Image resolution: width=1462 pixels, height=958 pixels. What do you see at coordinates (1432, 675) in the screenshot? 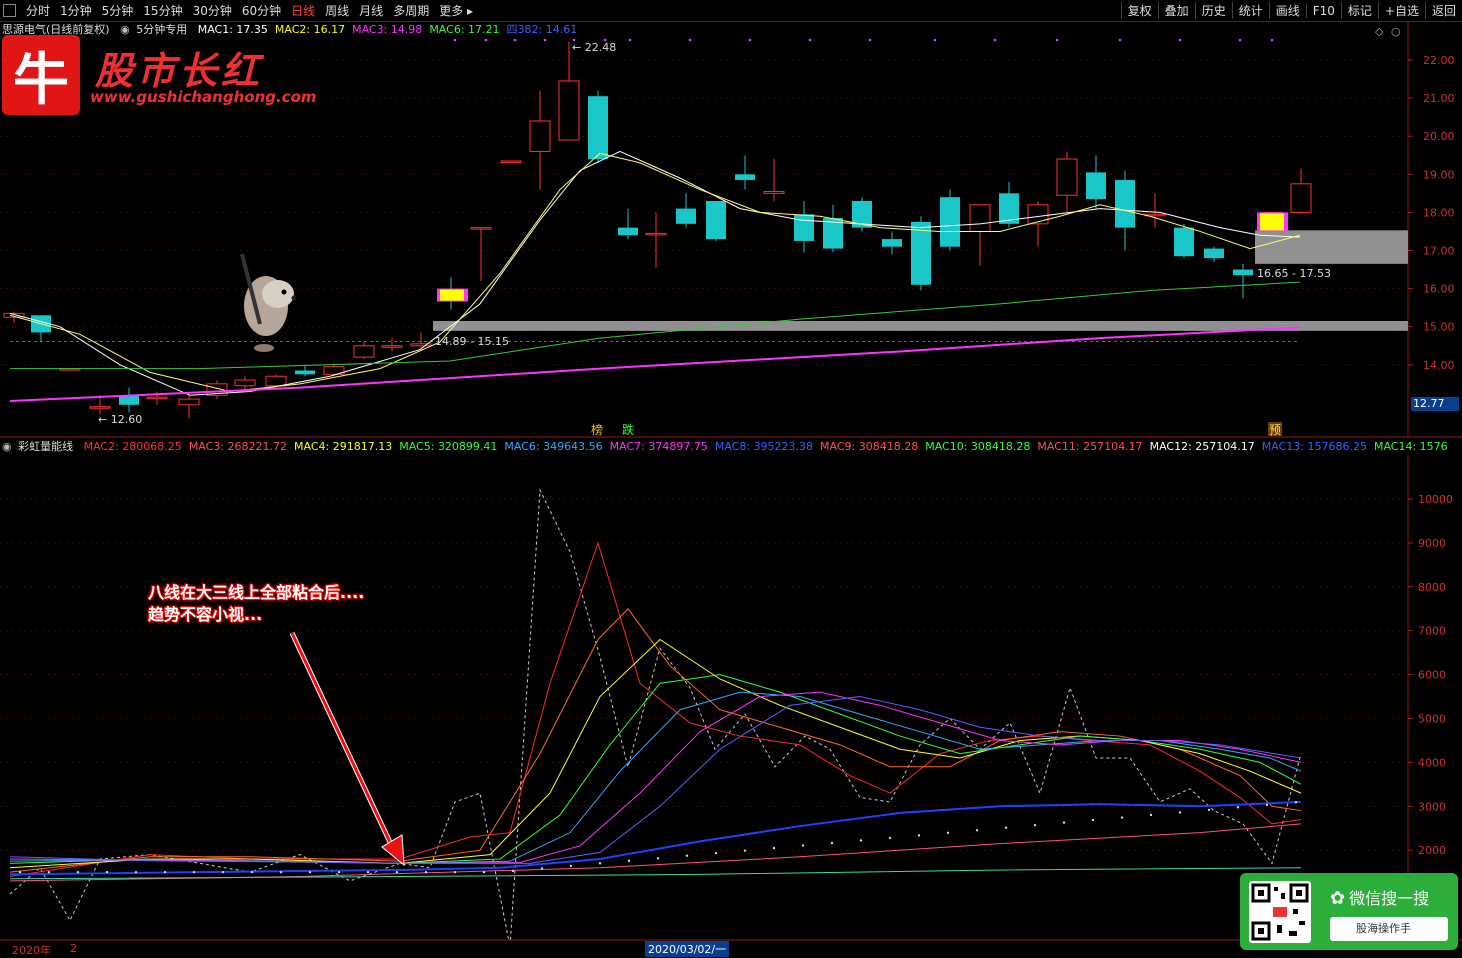
I see `indicator-tick-label: 6000` at bounding box center [1432, 675].